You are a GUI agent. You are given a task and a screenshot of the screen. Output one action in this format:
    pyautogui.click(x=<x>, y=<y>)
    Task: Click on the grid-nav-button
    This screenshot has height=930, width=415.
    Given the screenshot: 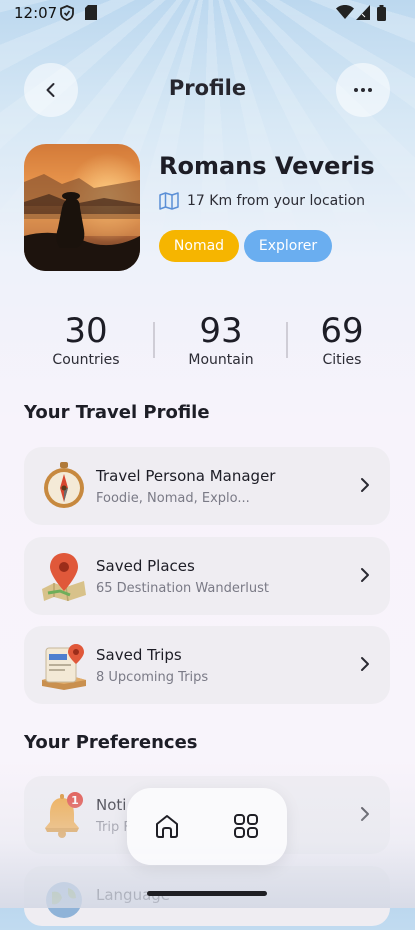 What is the action you would take?
    pyautogui.click(x=246, y=826)
    